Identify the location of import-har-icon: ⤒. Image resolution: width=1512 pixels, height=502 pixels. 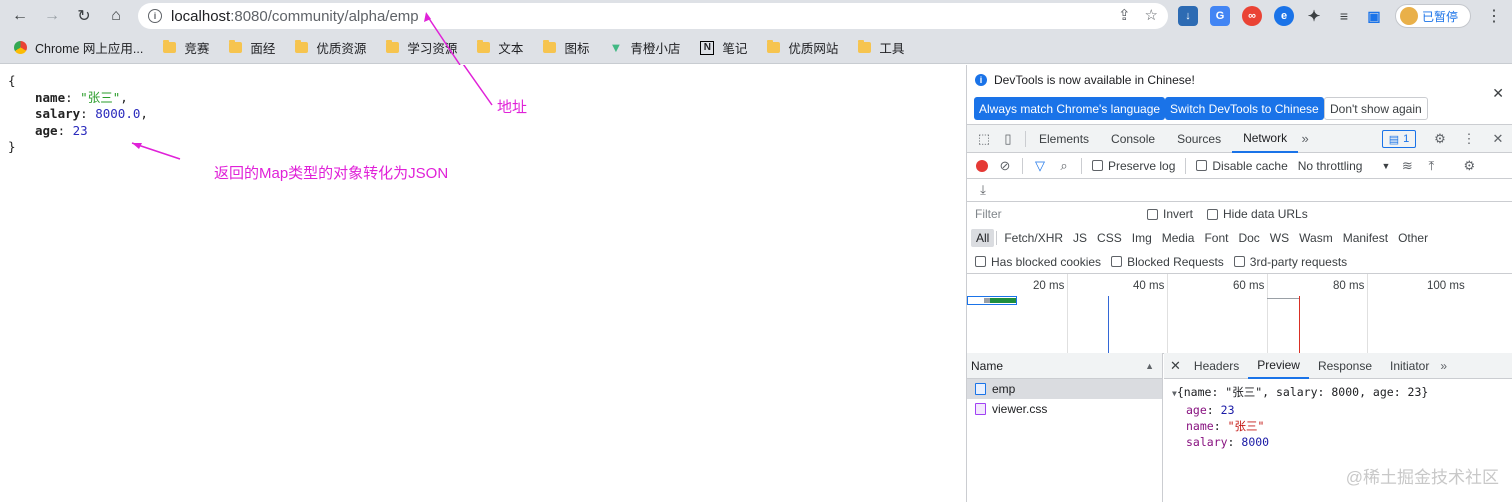
(1431, 165).